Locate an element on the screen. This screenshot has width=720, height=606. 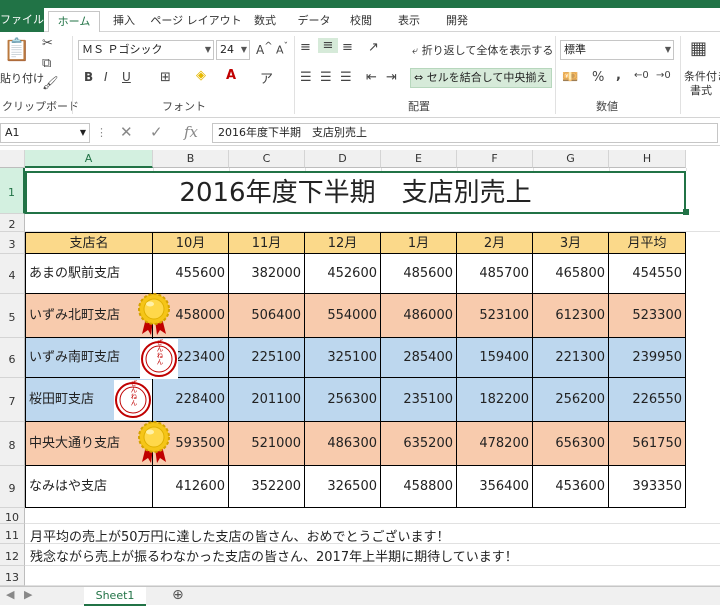
branch-cell: いずみ南町支店 is located at coordinates (89, 358).